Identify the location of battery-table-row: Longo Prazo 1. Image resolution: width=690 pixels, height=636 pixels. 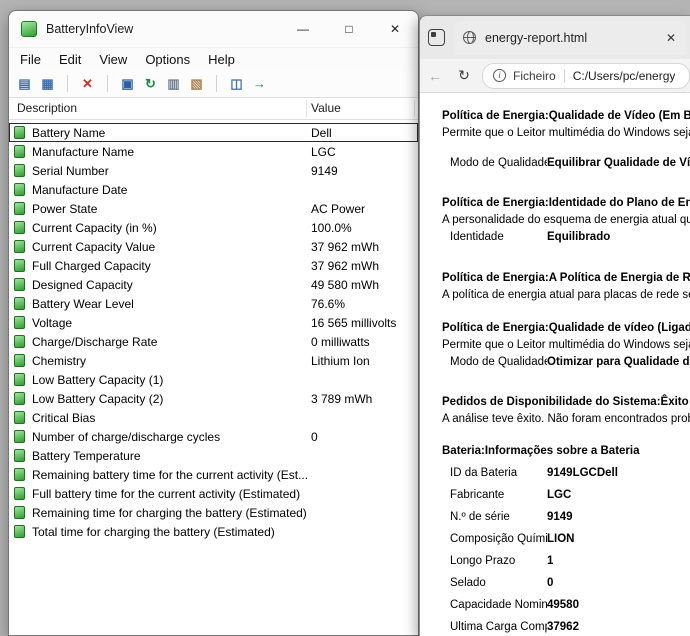
(566, 561).